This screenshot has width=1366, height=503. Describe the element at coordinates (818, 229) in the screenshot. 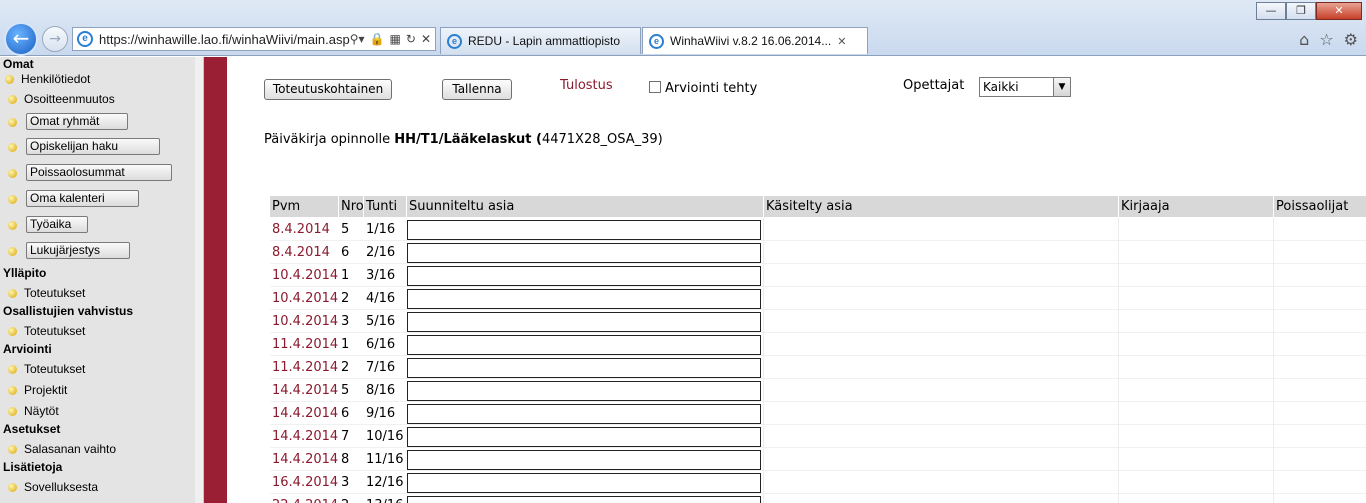

I see `table-row: 8.4.2014 5 1/16` at that location.